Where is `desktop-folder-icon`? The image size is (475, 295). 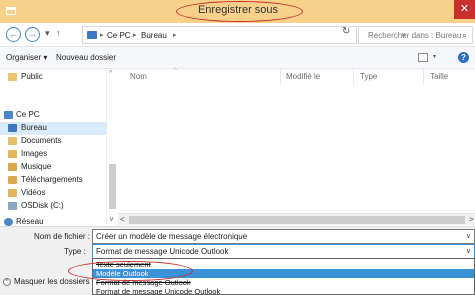
desktop-folder-icon is located at coordinates (12, 128).